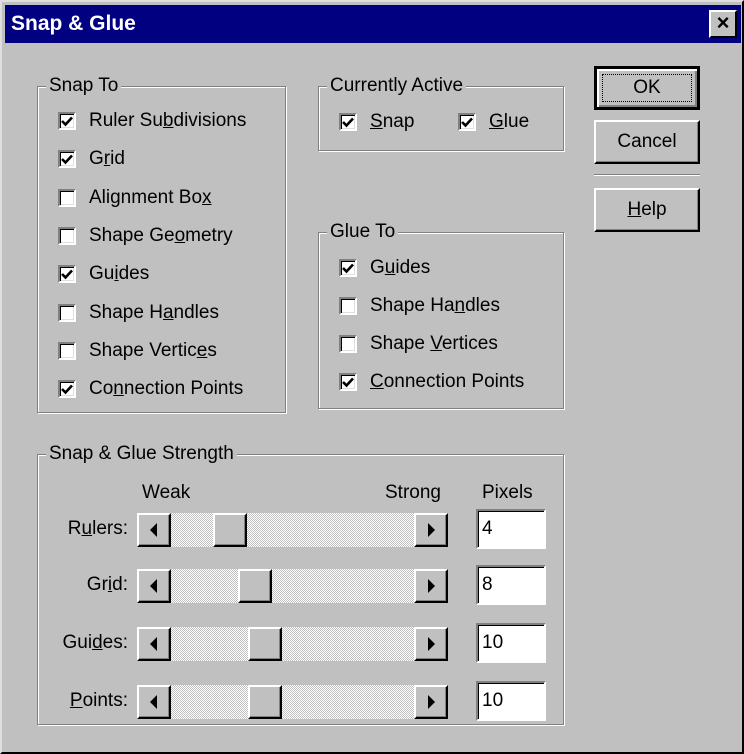 This screenshot has width=744, height=754. What do you see at coordinates (392, 121) in the screenshot?
I see `currently-active-label: Snap` at bounding box center [392, 121].